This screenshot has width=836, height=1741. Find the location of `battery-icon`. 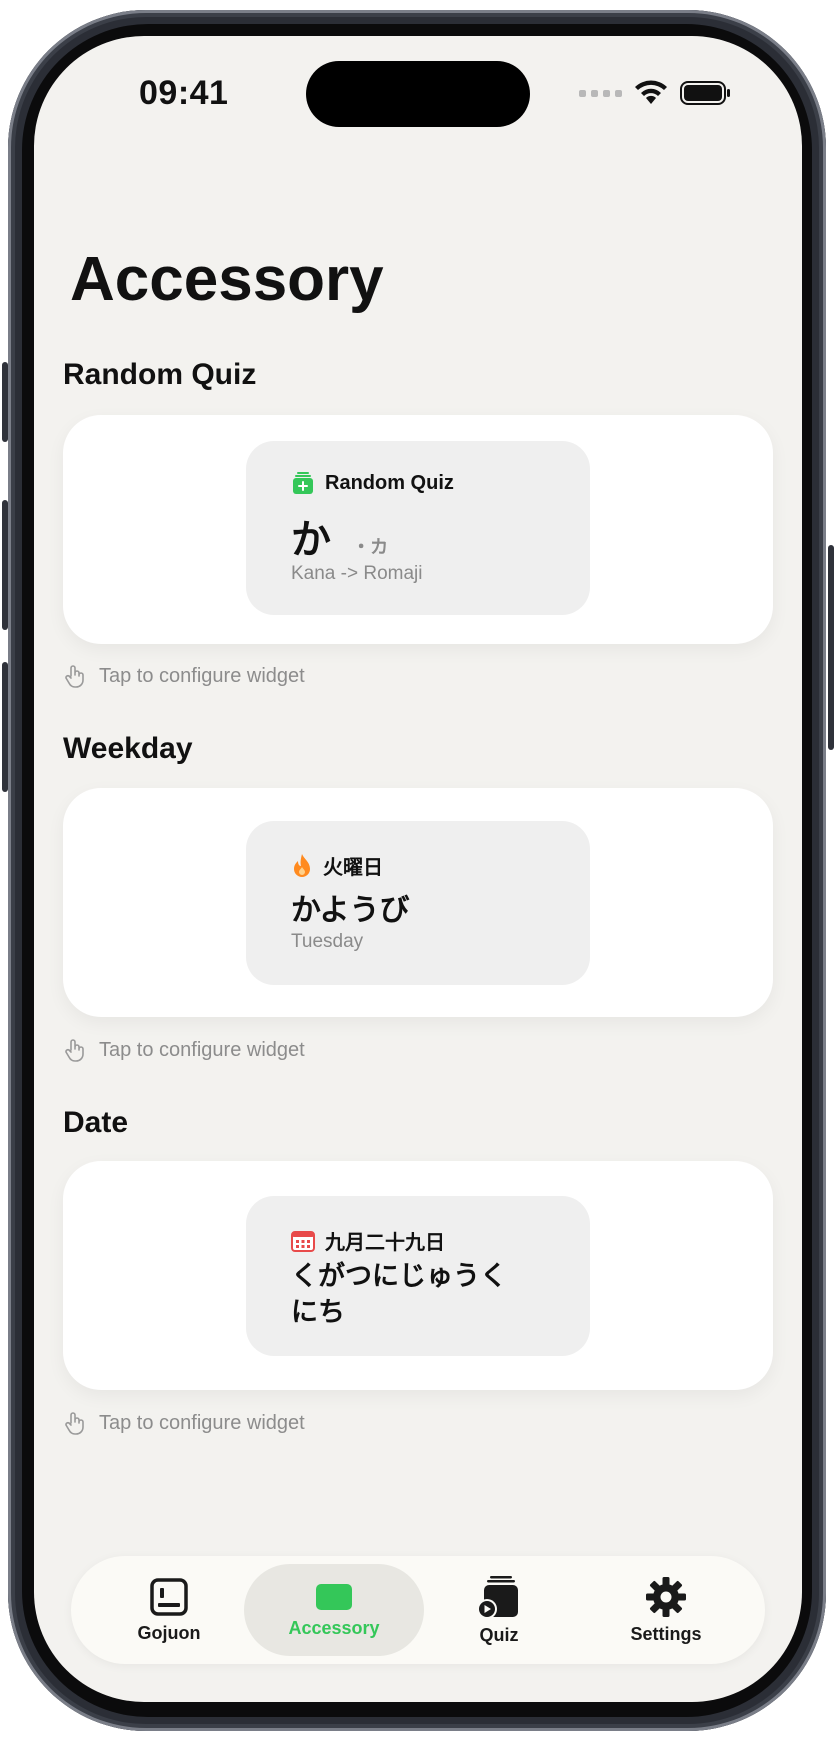

battery-icon is located at coordinates (705, 93).